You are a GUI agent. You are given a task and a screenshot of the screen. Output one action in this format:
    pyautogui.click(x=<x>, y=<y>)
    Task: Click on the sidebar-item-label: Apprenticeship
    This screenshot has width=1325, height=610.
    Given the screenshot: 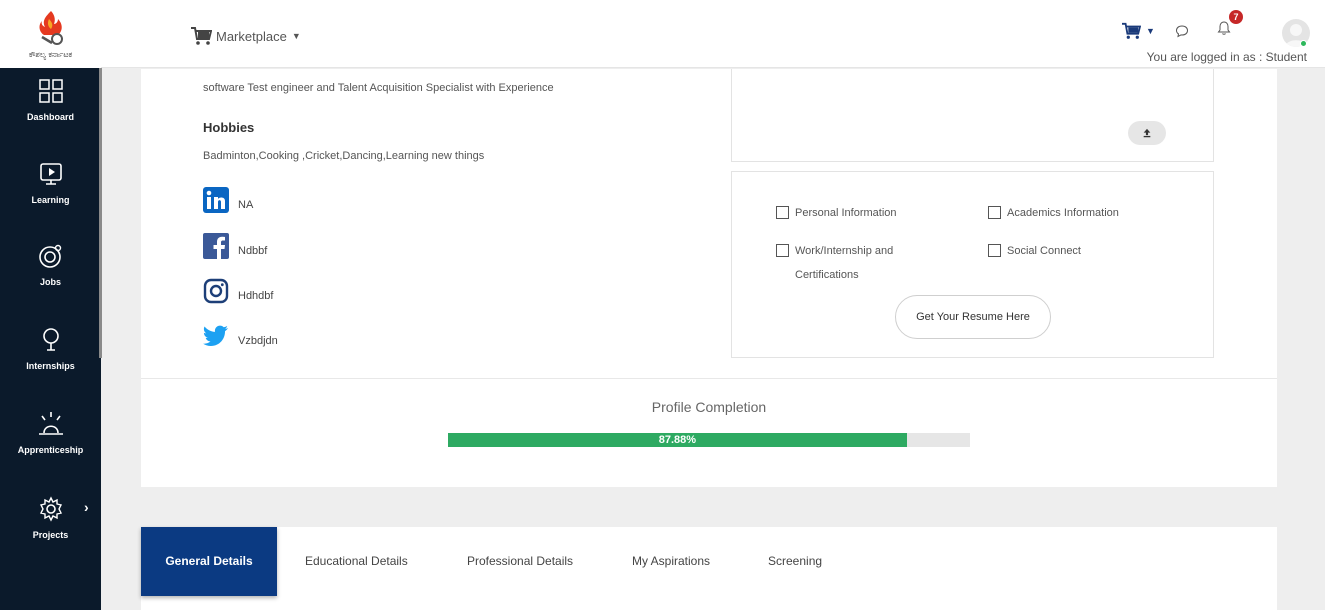 What is the action you would take?
    pyautogui.click(x=50, y=450)
    